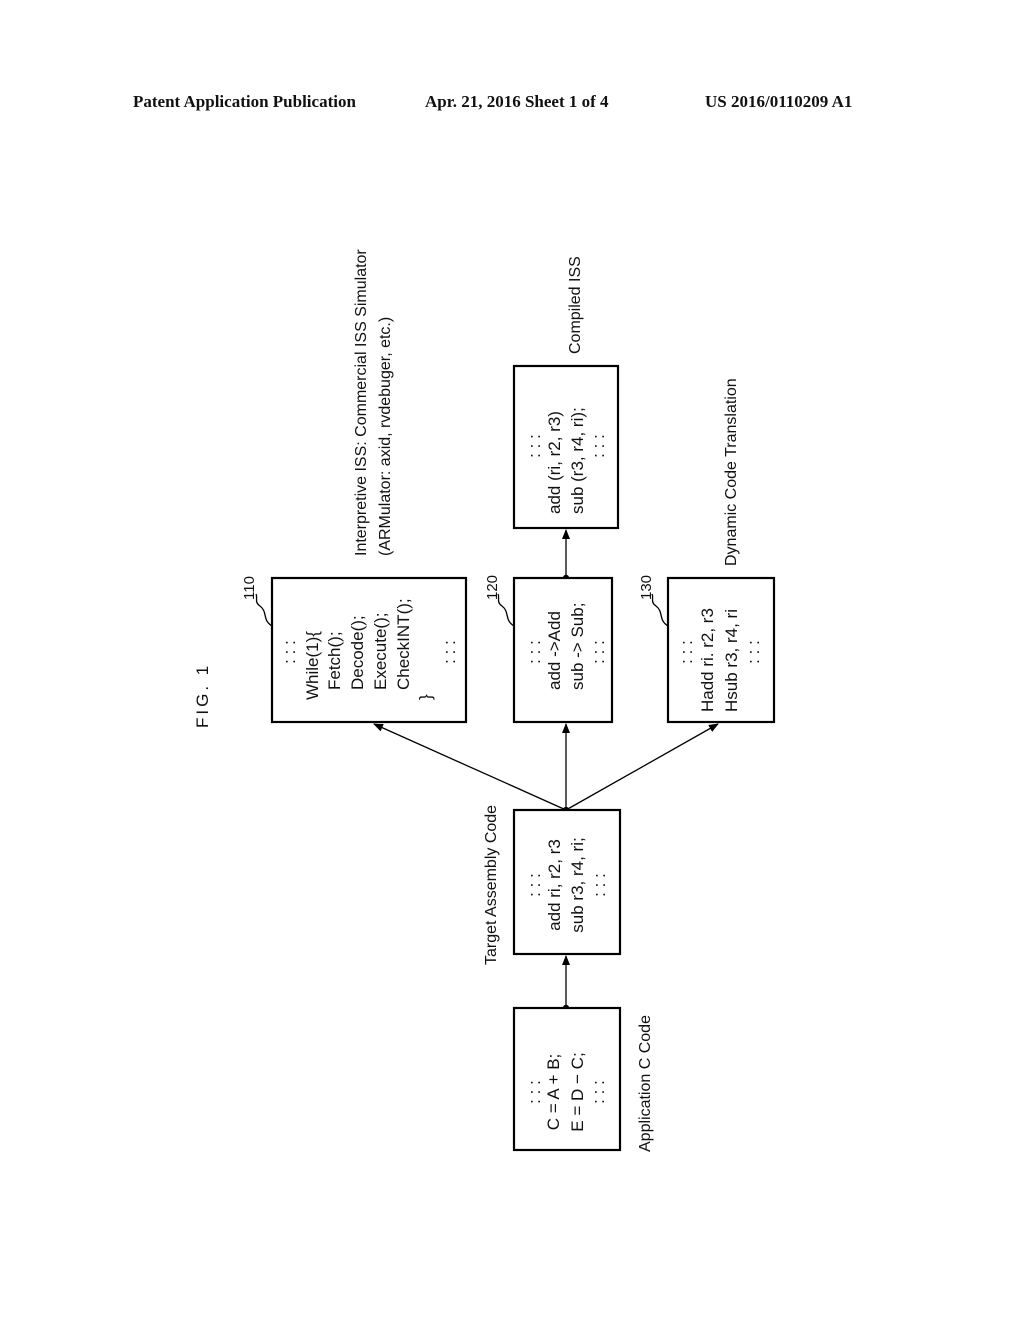  Describe the element at coordinates (403, 644) in the screenshot. I see `code-line: CheckINT();` at that location.